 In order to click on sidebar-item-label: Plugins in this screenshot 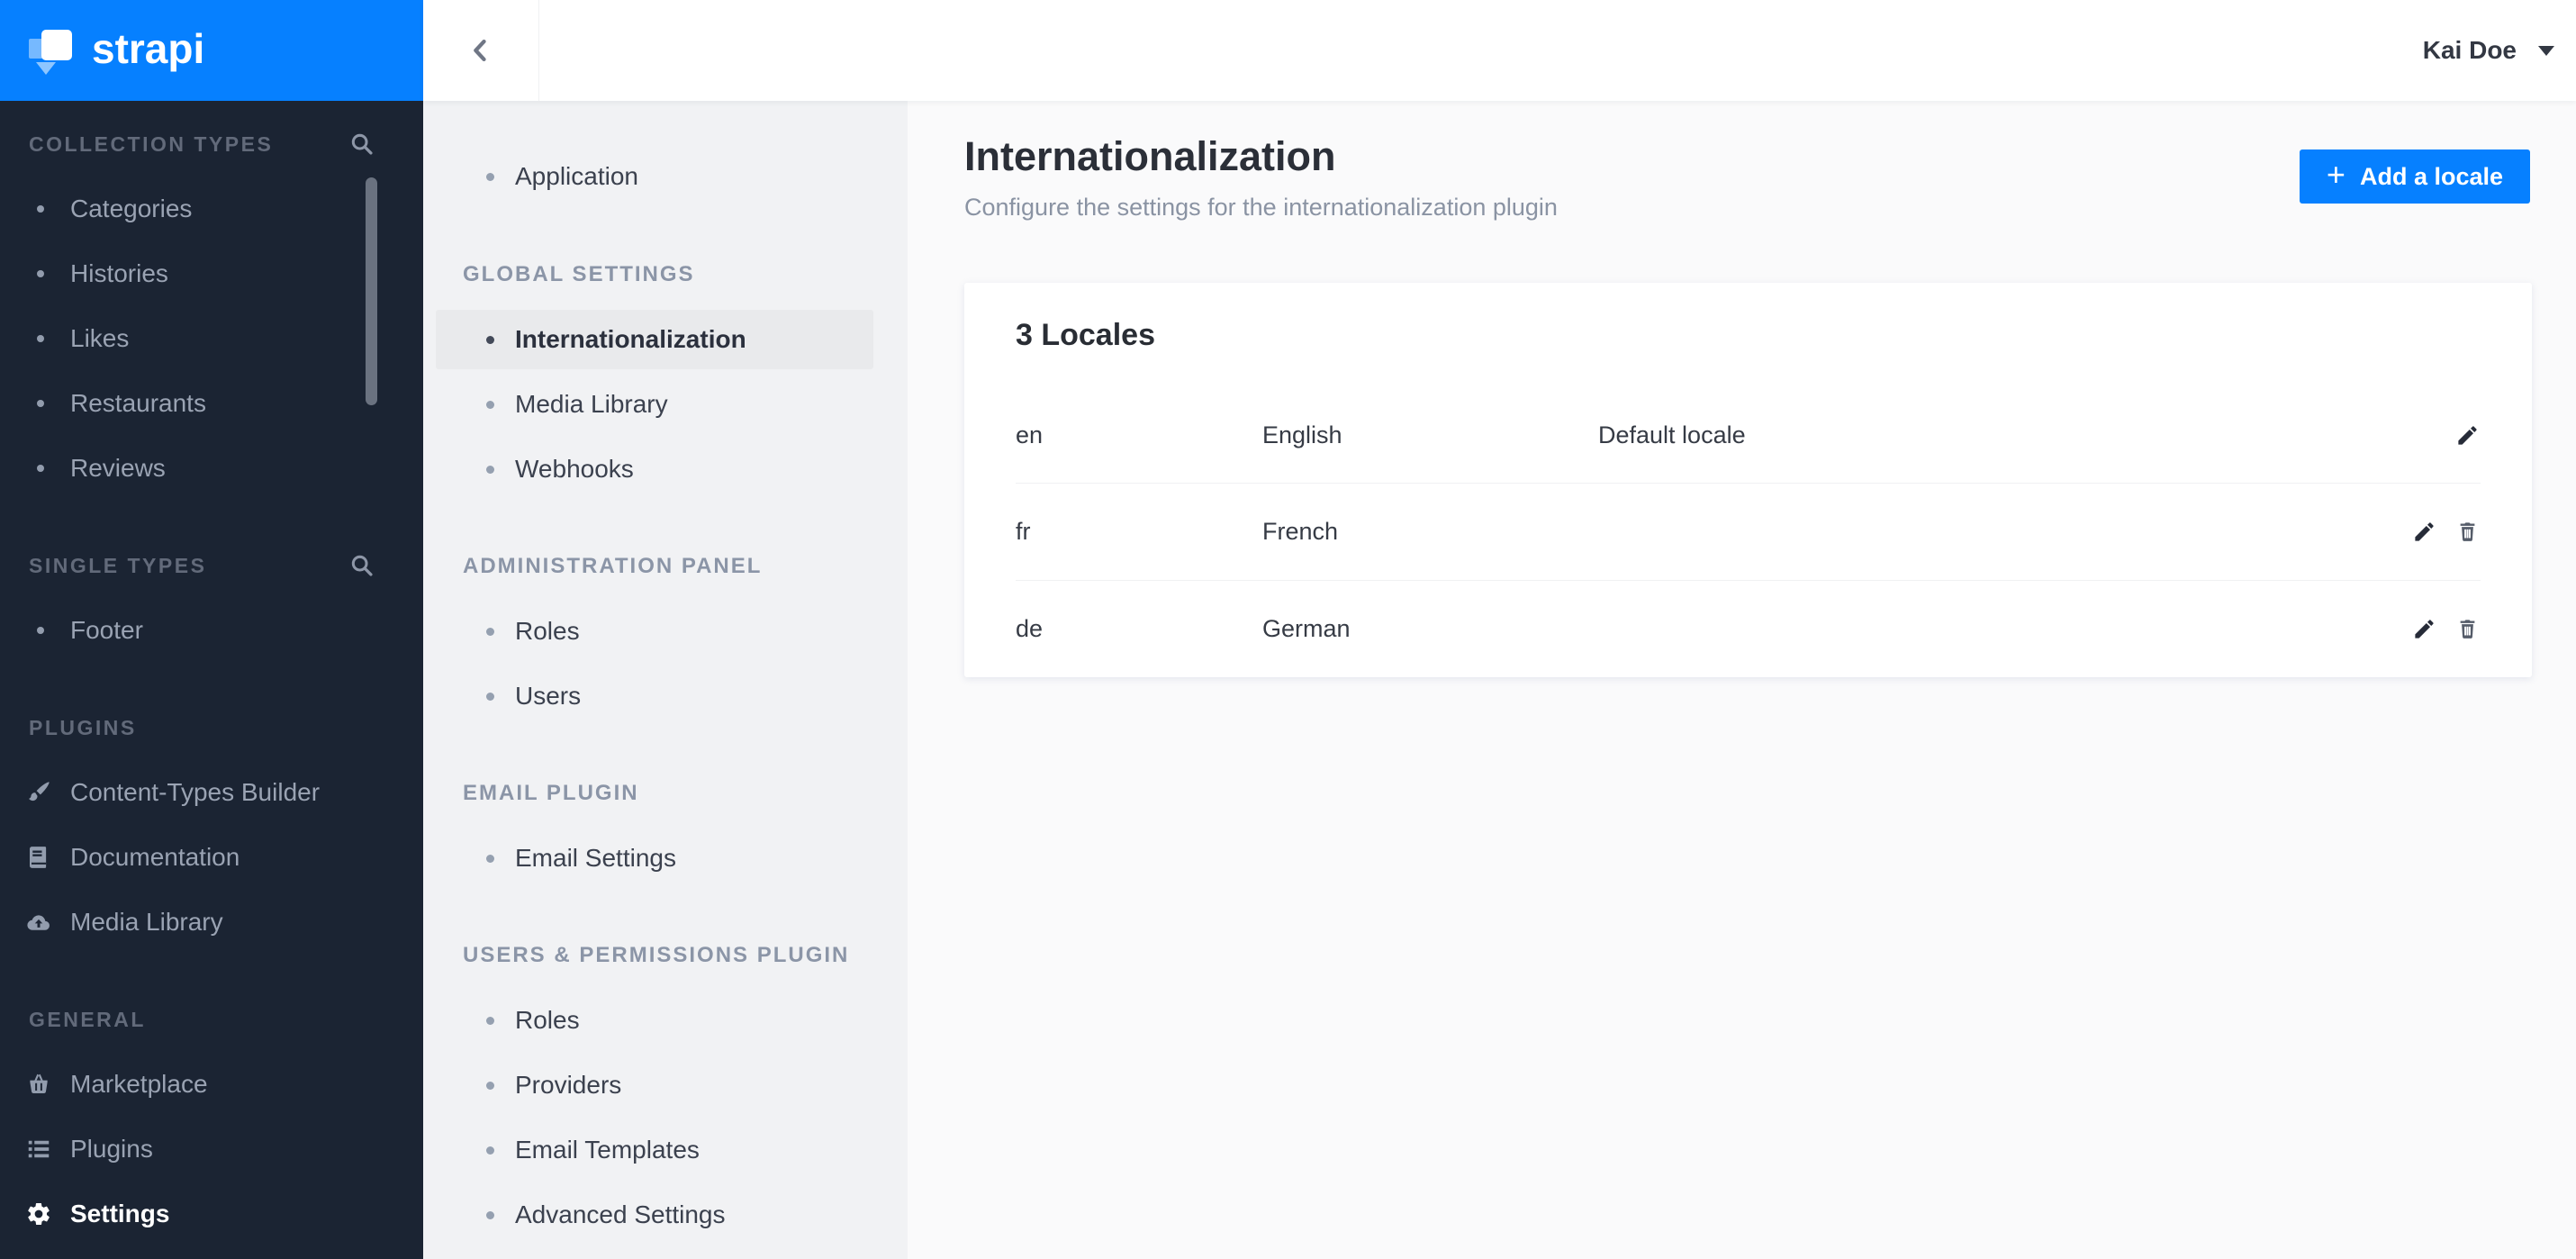, I will do `click(111, 1149)`.